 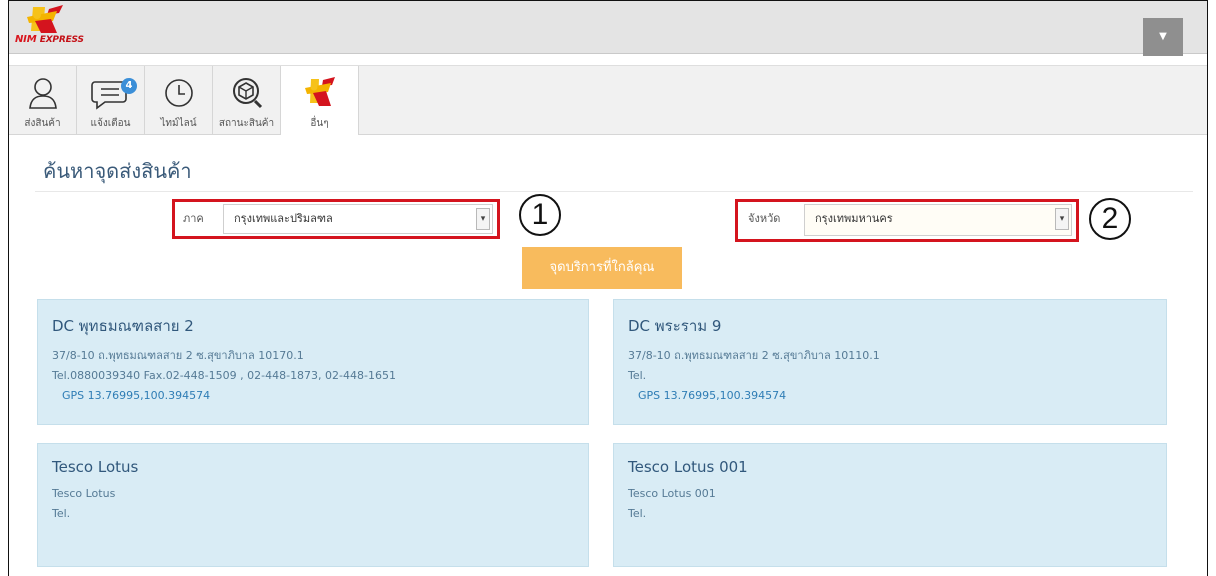 What do you see at coordinates (614, 191) in the screenshot?
I see `title-divider` at bounding box center [614, 191].